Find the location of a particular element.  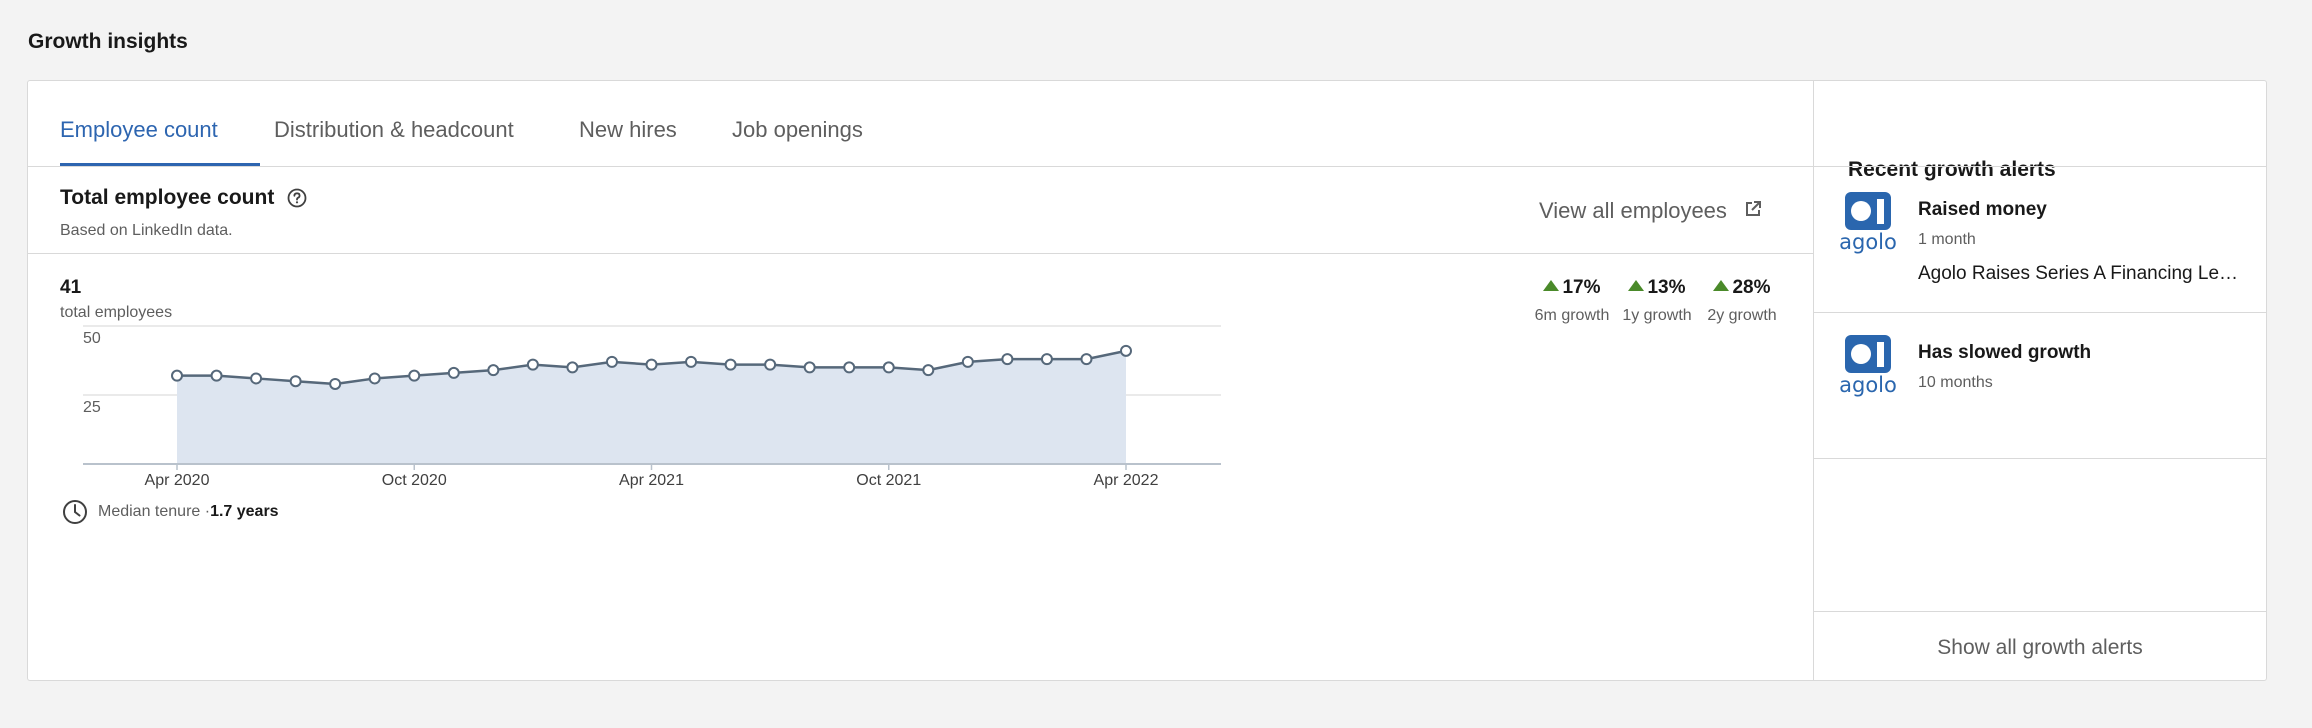

x-tick-label: Oct 2020 is located at coordinates (414, 480).